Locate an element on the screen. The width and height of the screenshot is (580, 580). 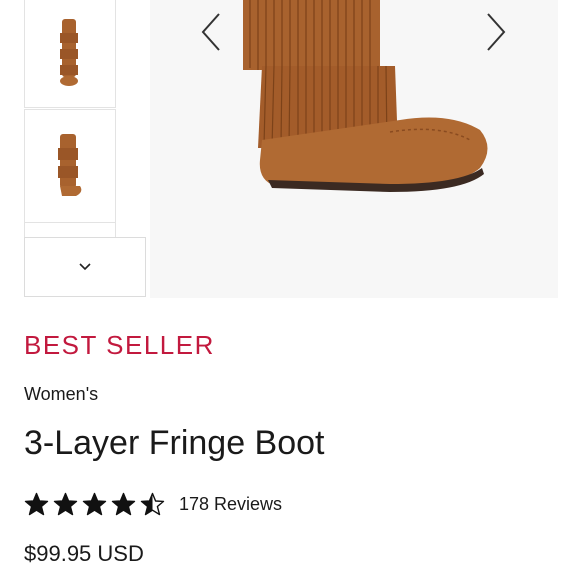
thumbnails-more-button is located at coordinates (85, 267).